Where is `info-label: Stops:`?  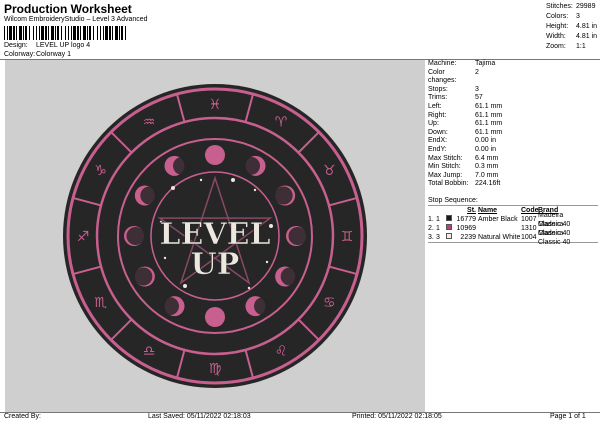
info-label: Stops: is located at coordinates (438, 89).